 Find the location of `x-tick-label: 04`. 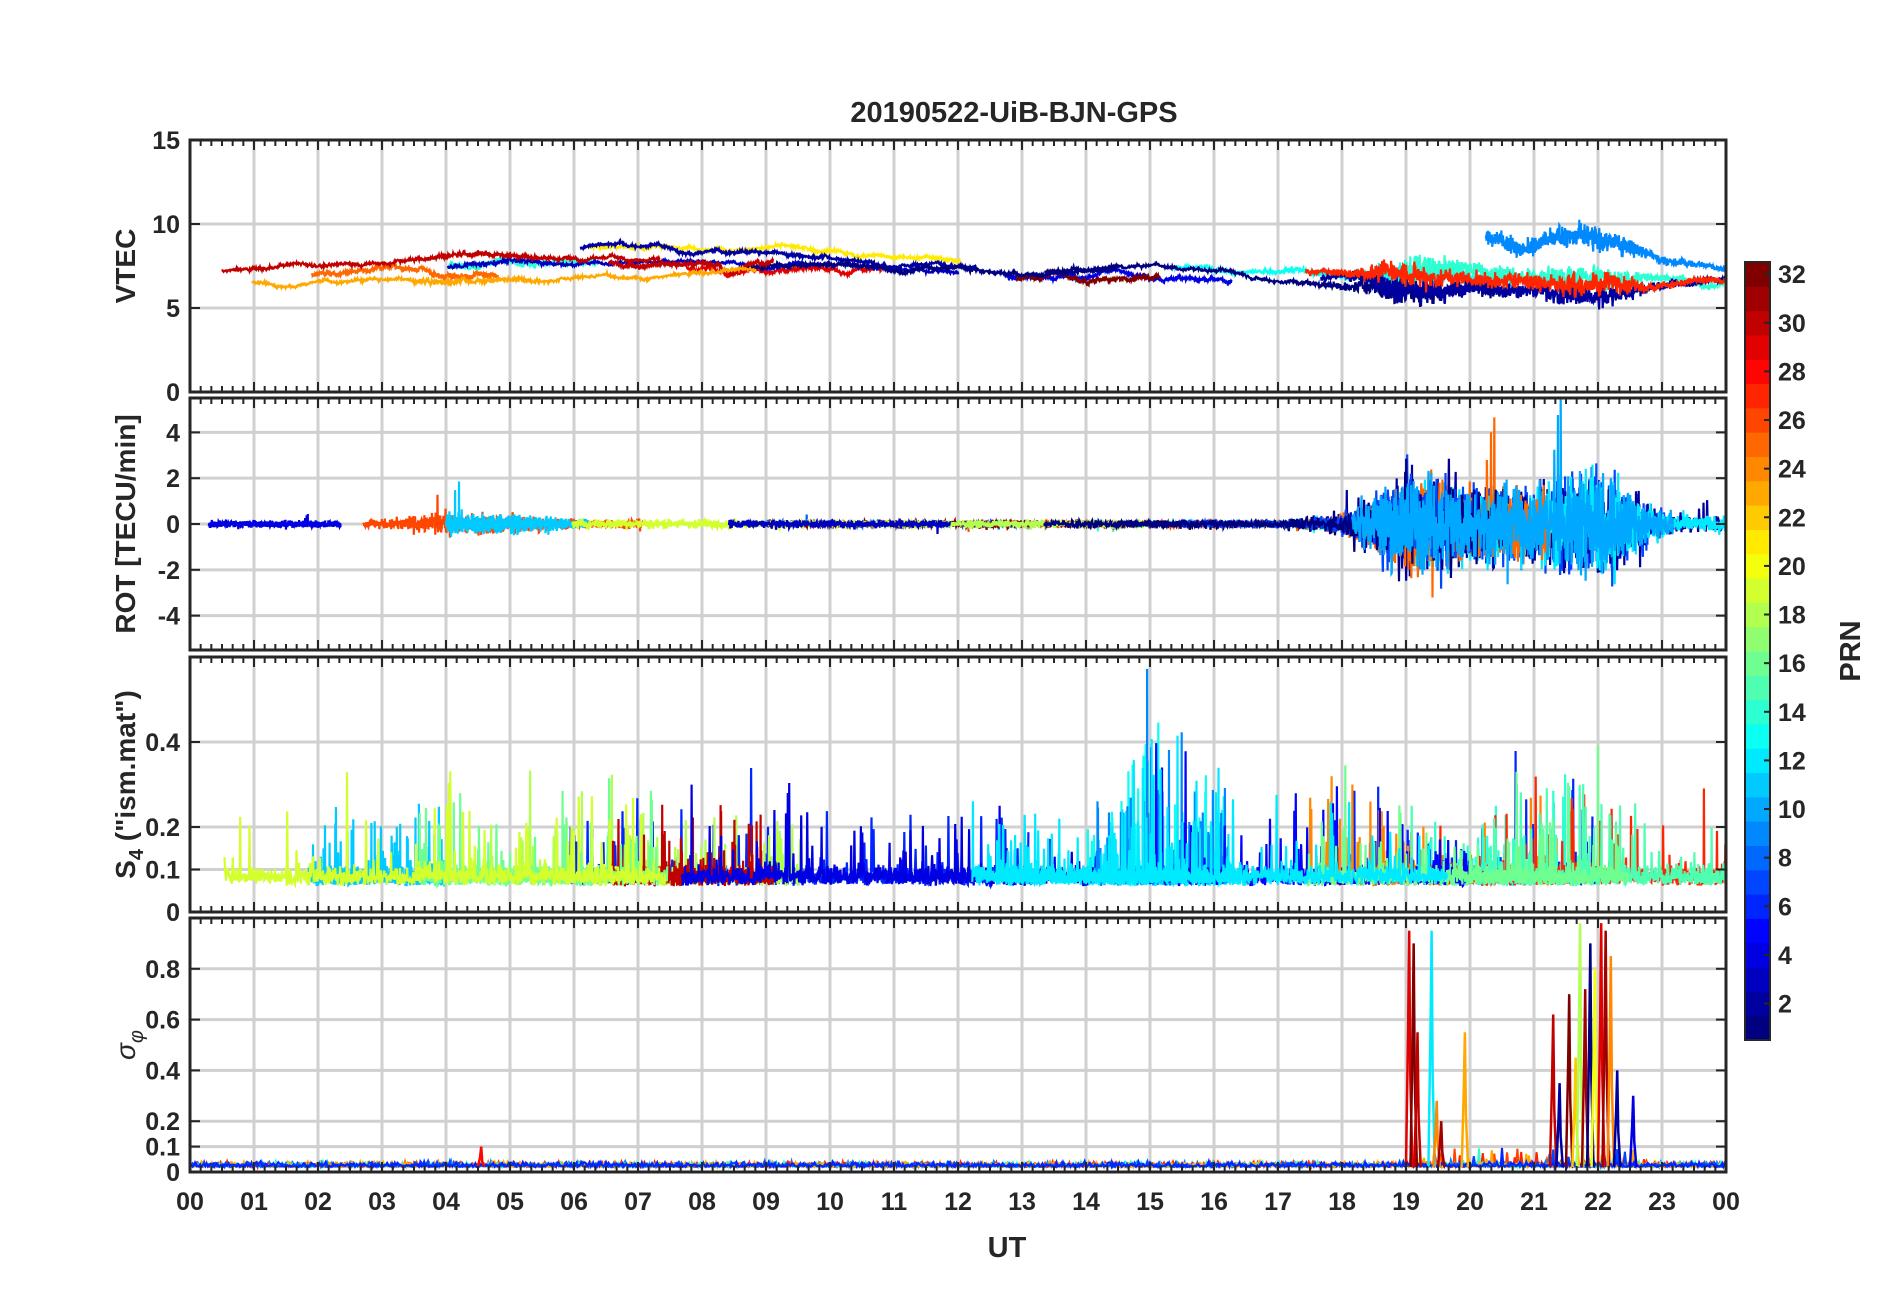

x-tick-label: 04 is located at coordinates (446, 1202).